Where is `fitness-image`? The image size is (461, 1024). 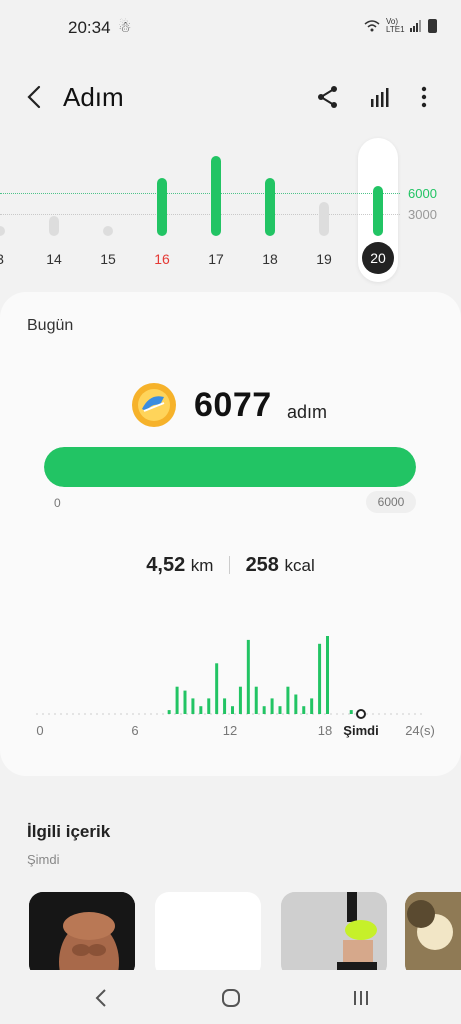 fitness-image is located at coordinates (82, 935).